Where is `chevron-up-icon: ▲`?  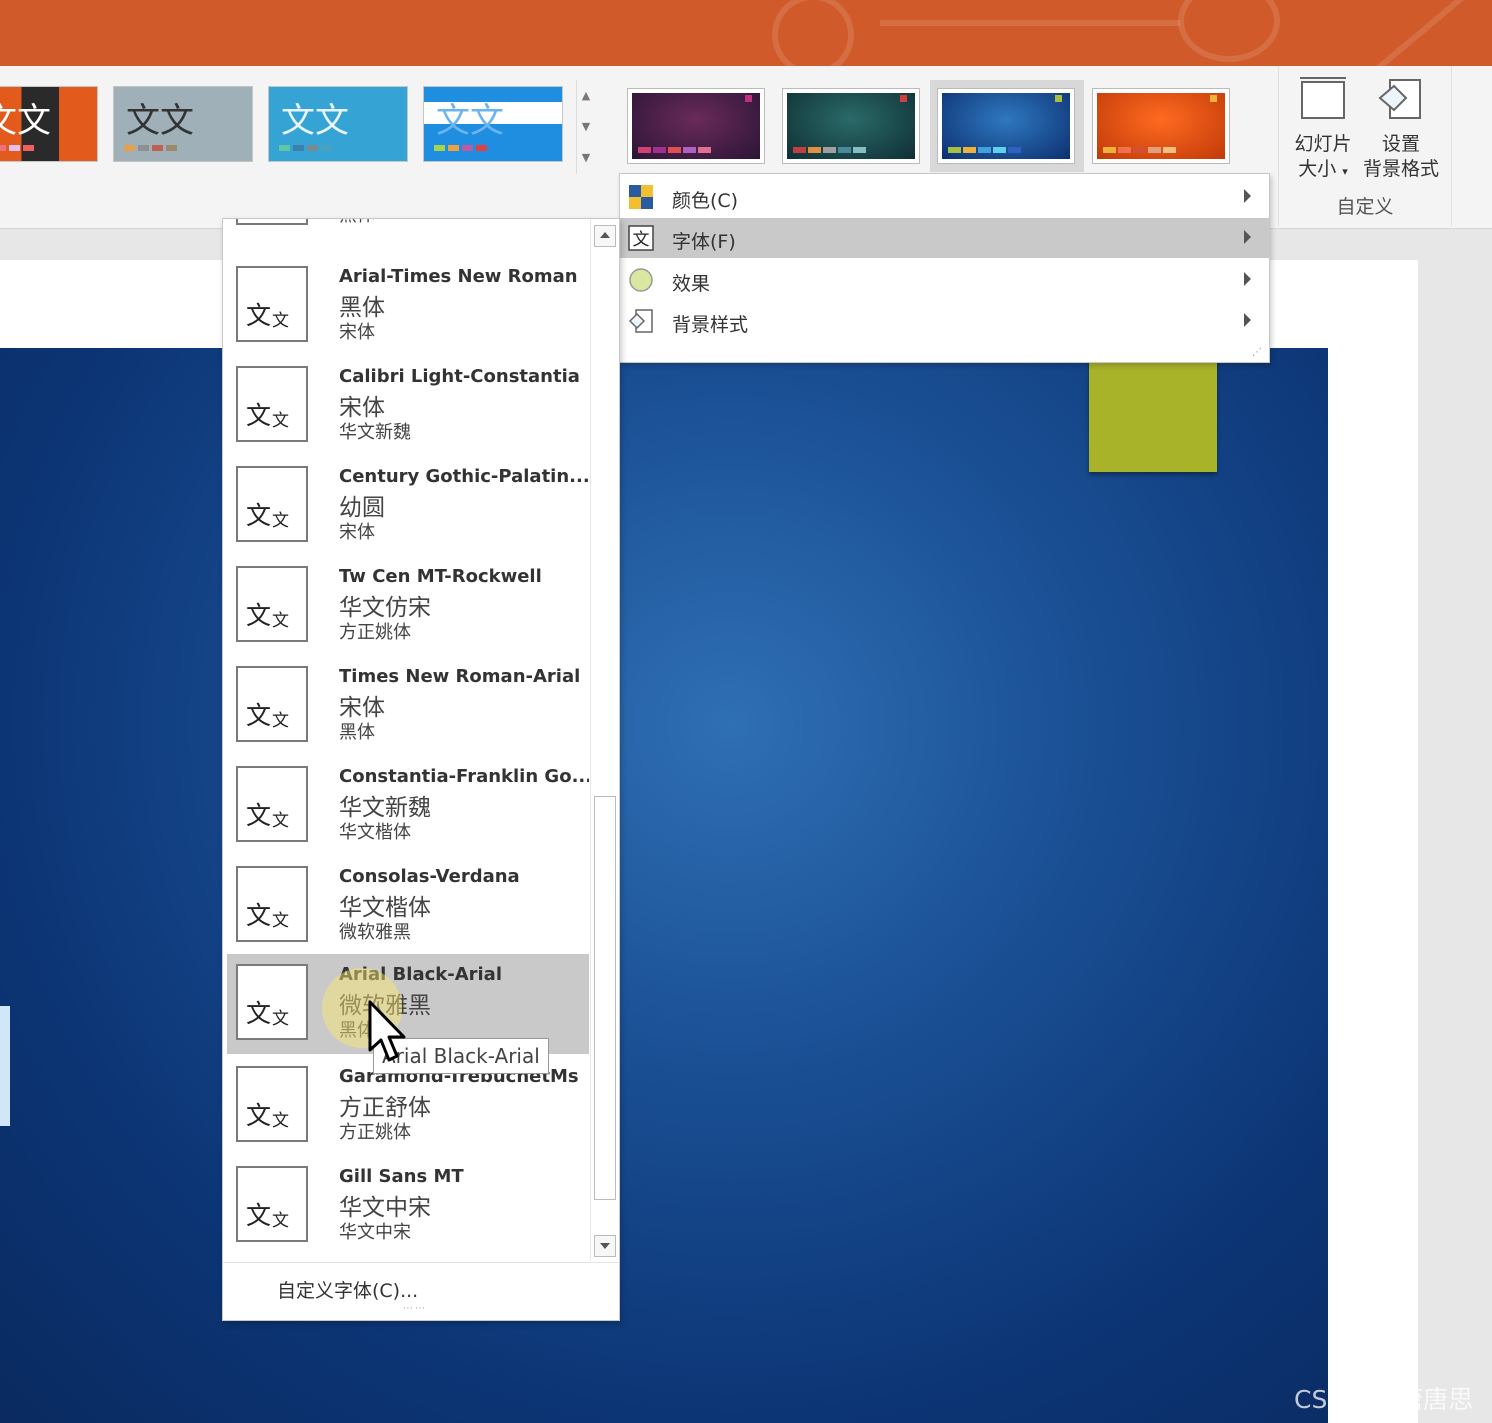
chevron-up-icon: ▲ is located at coordinates (586, 95).